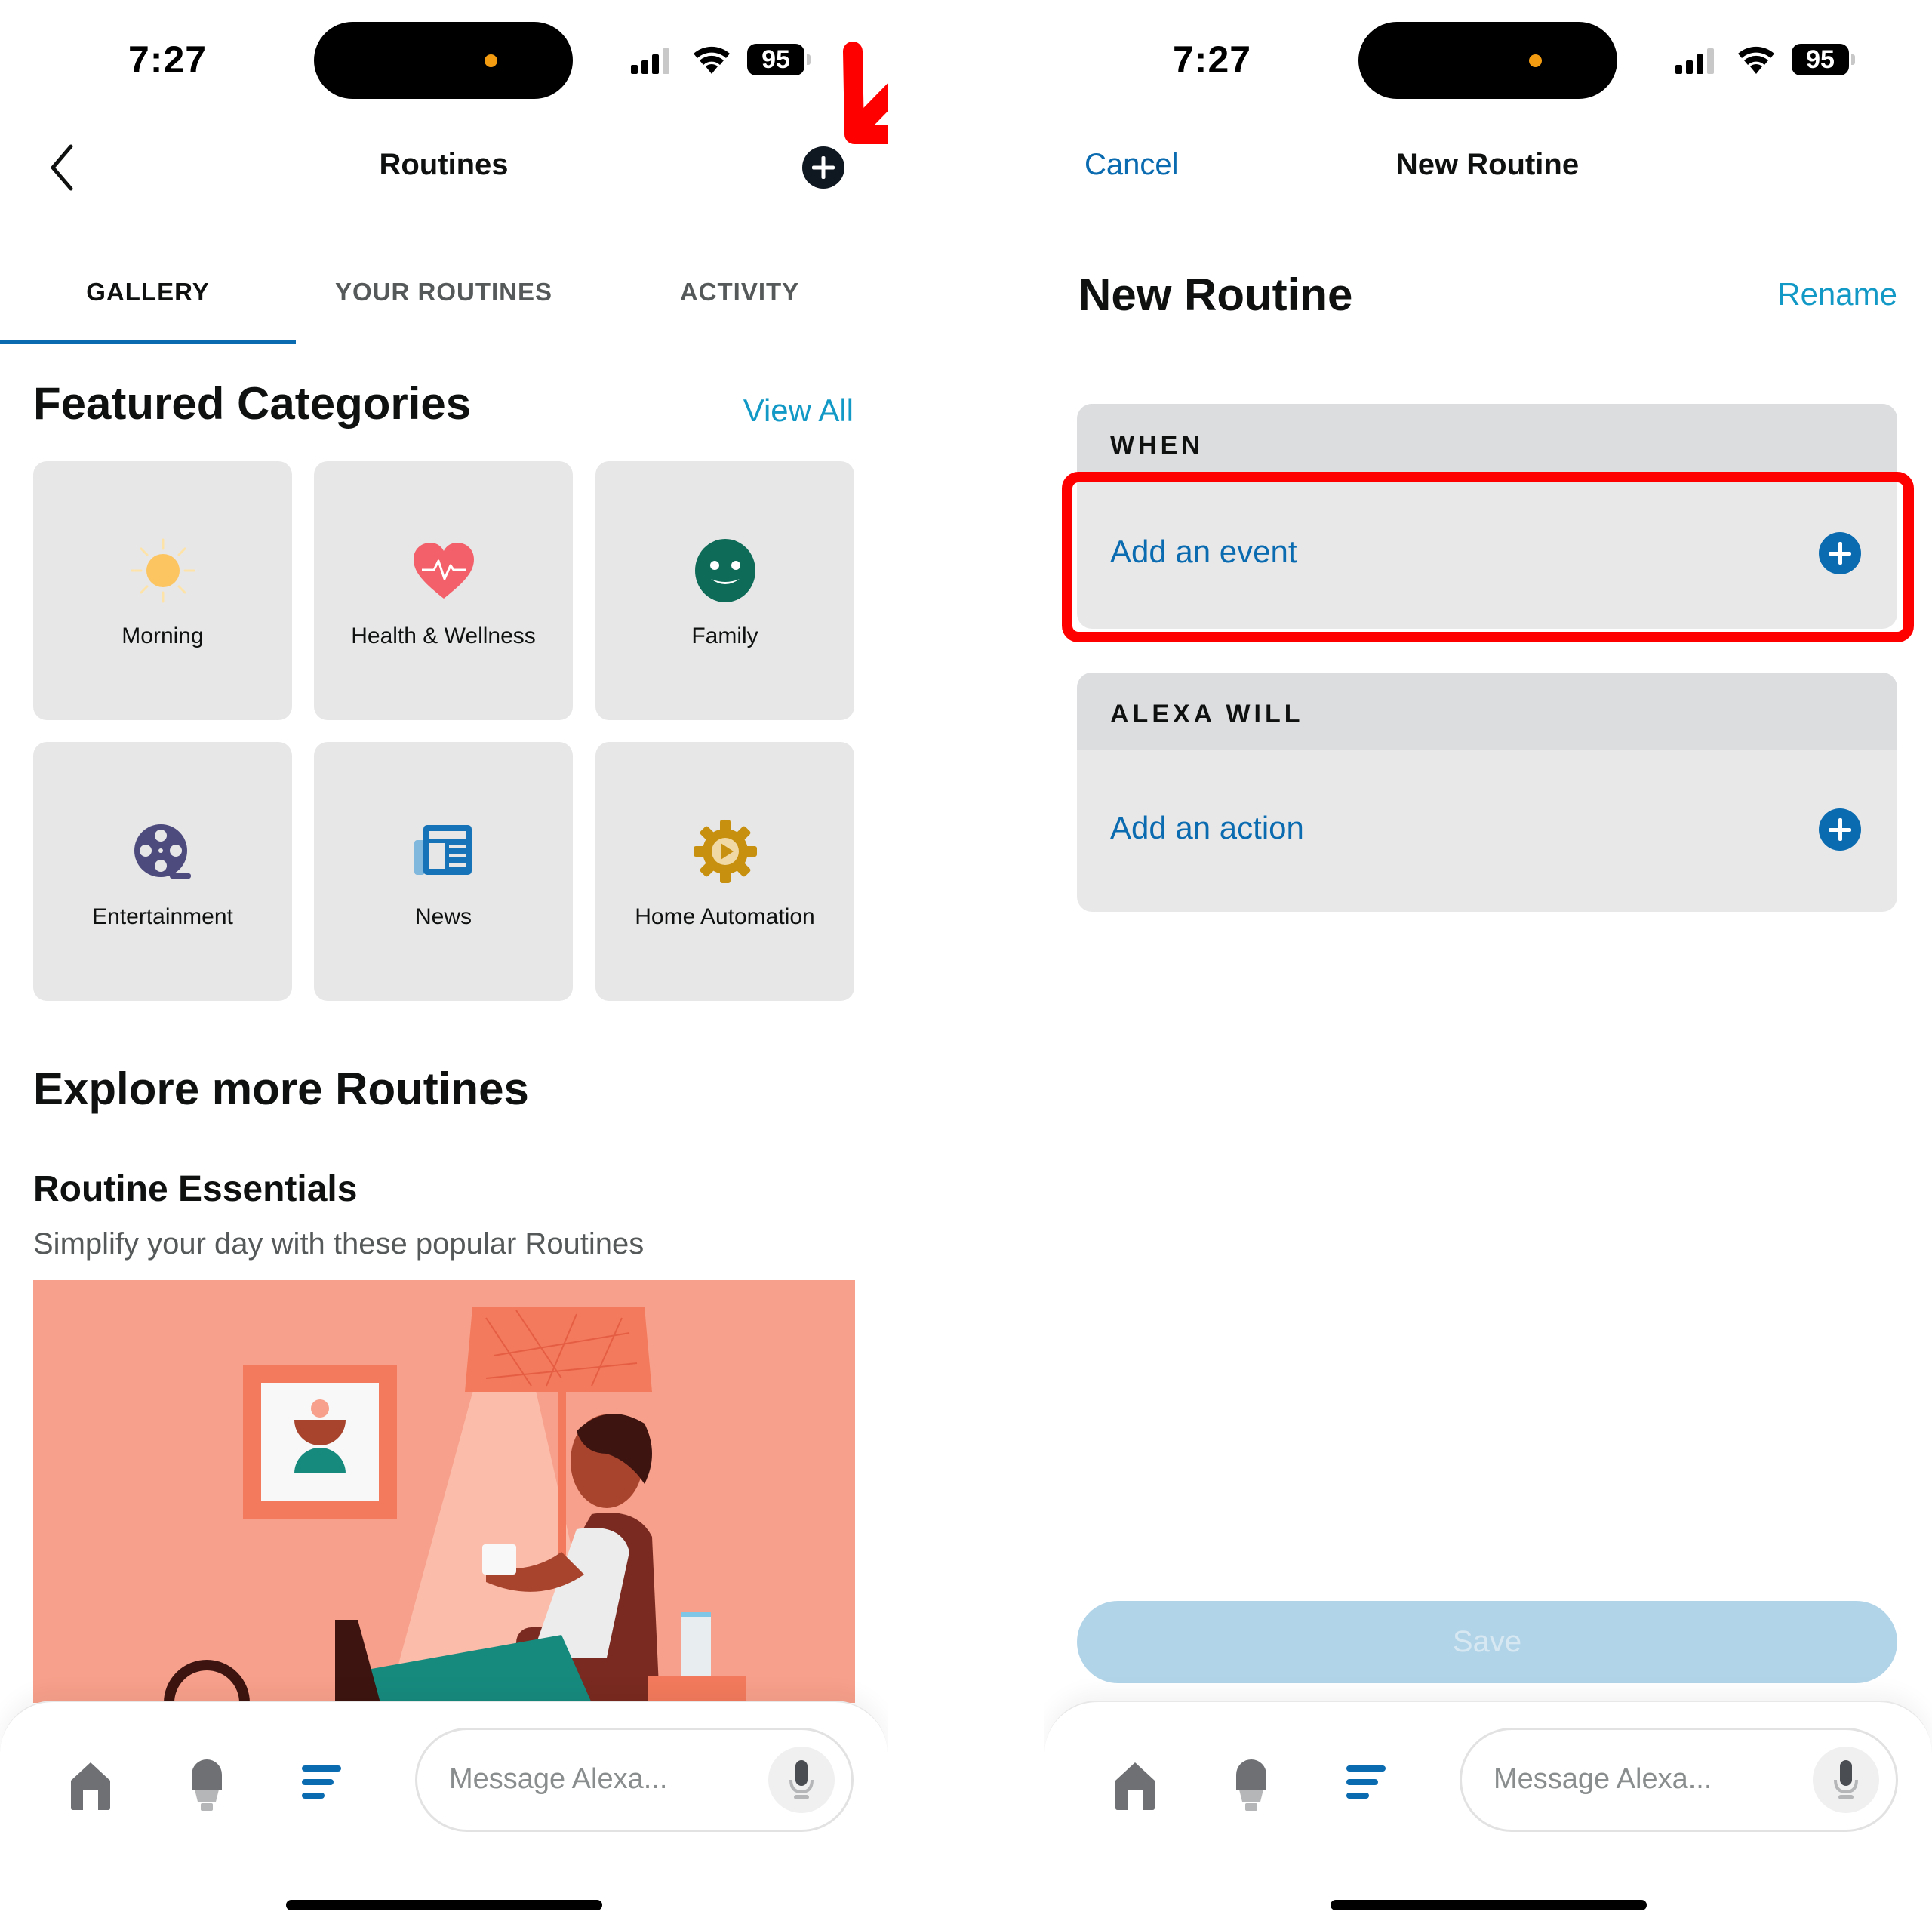 This screenshot has height=1927, width=1932. What do you see at coordinates (443, 916) in the screenshot?
I see `category-label: News` at bounding box center [443, 916].